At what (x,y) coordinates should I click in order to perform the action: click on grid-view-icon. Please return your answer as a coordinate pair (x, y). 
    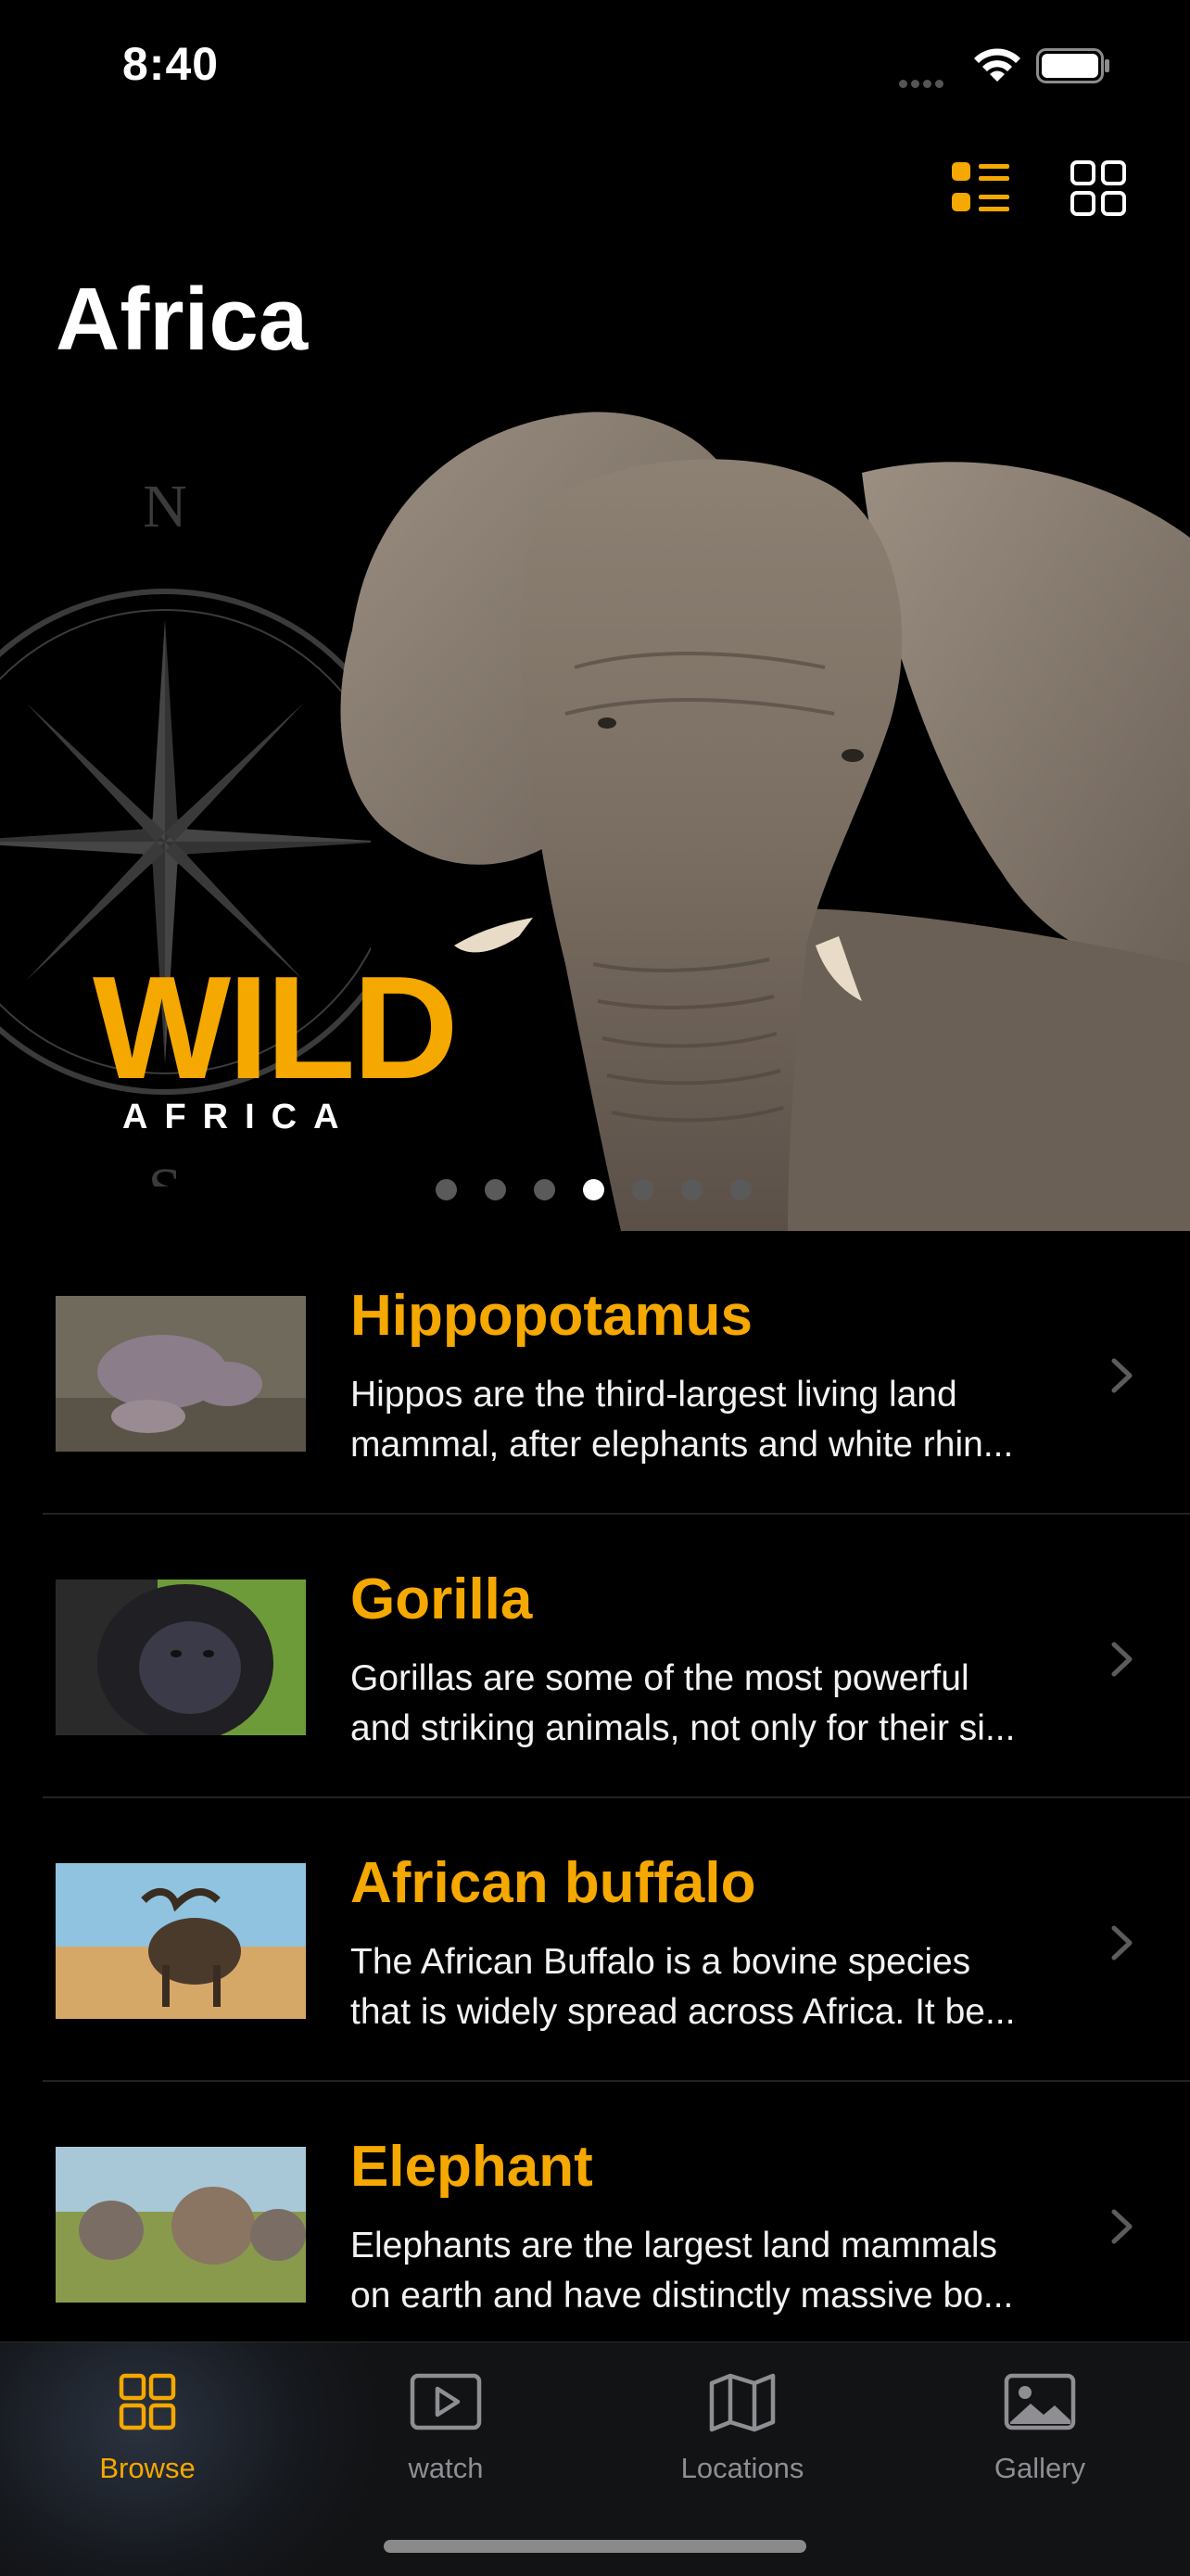
    Looking at the image, I should click on (1098, 188).